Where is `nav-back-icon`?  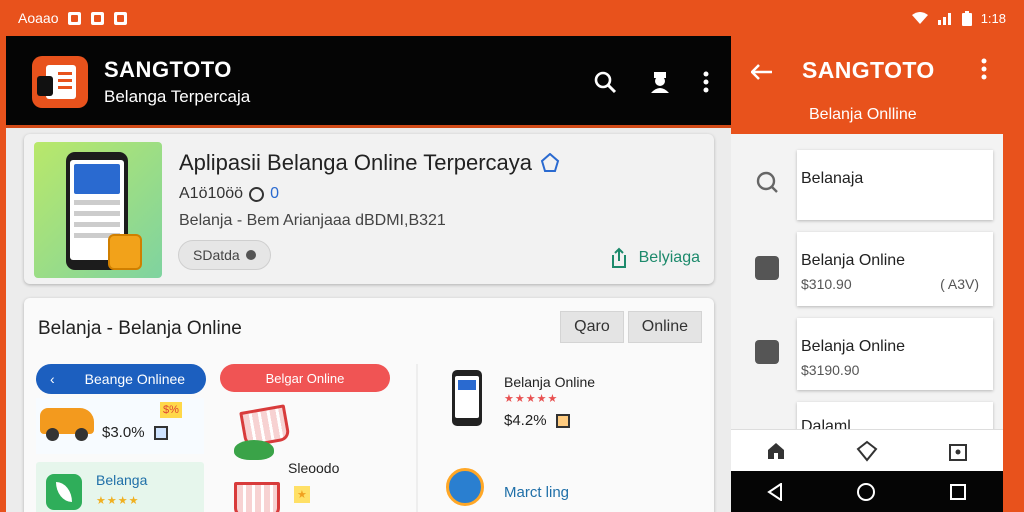 nav-back-icon is located at coordinates (775, 491).